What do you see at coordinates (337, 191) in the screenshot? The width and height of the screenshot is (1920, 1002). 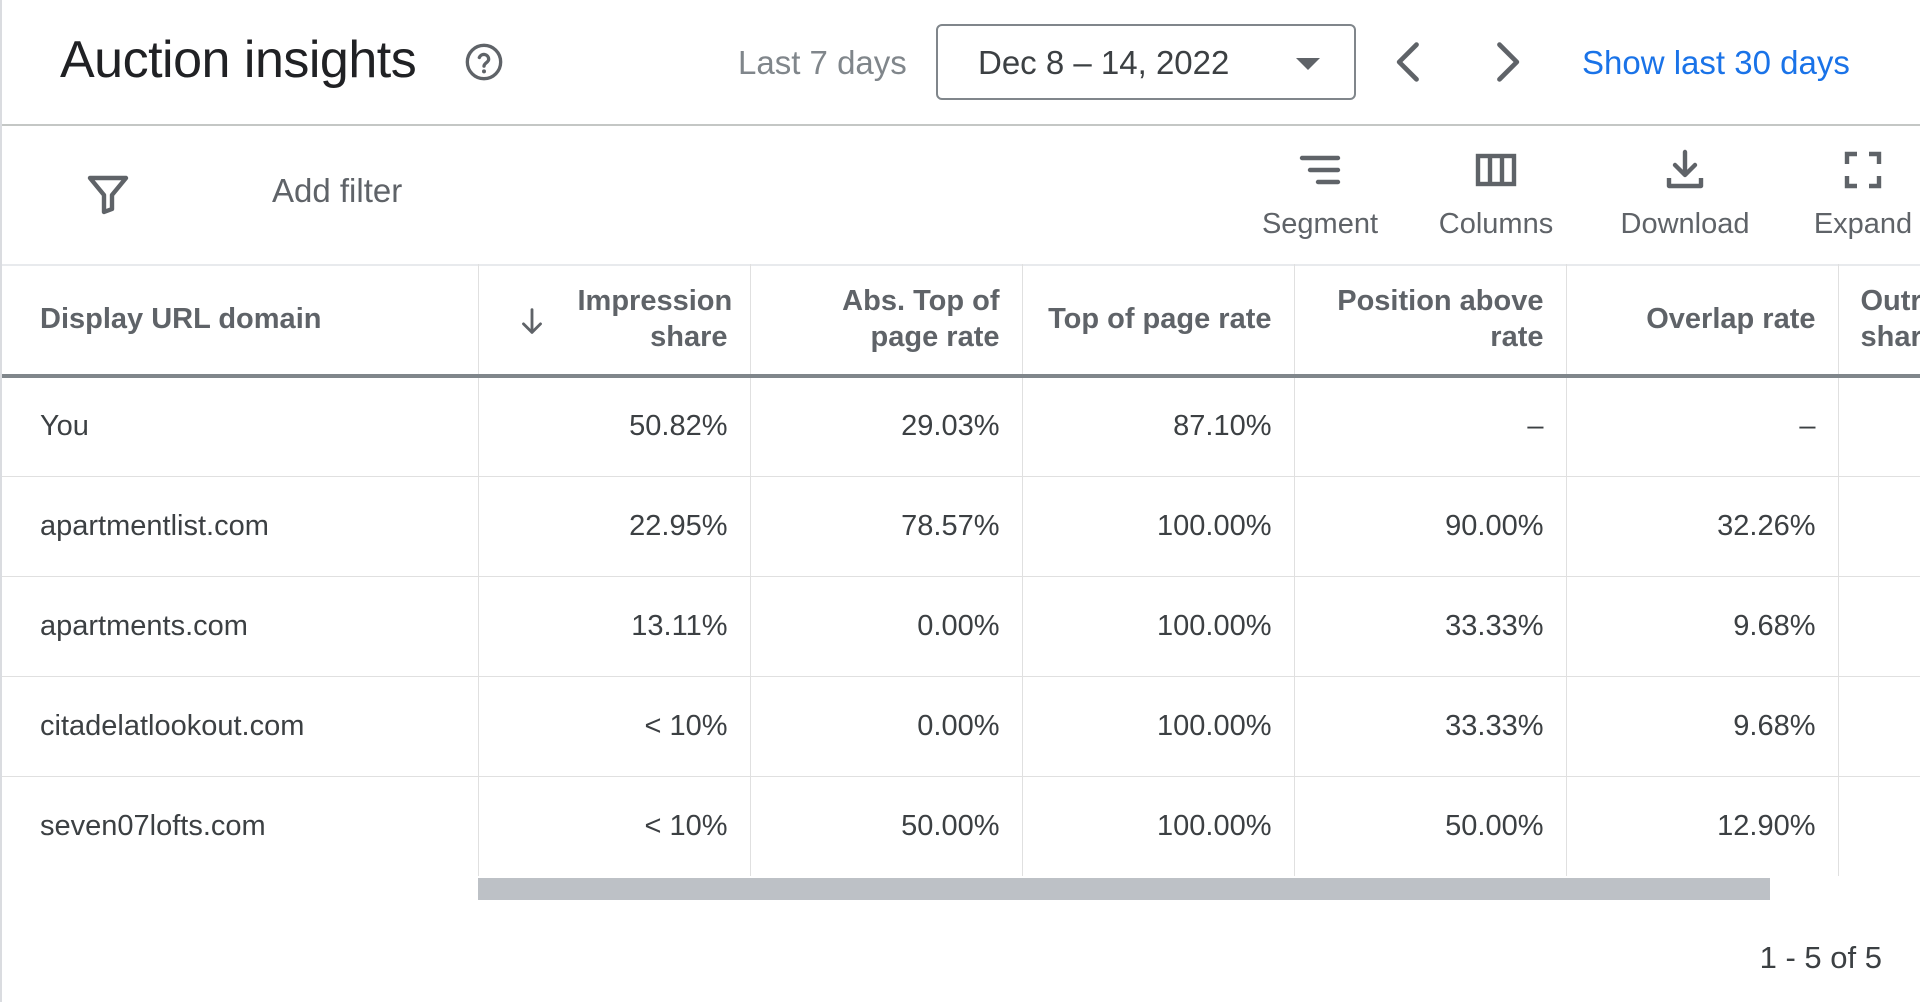 I see `add-filter-input: Add filter` at bounding box center [337, 191].